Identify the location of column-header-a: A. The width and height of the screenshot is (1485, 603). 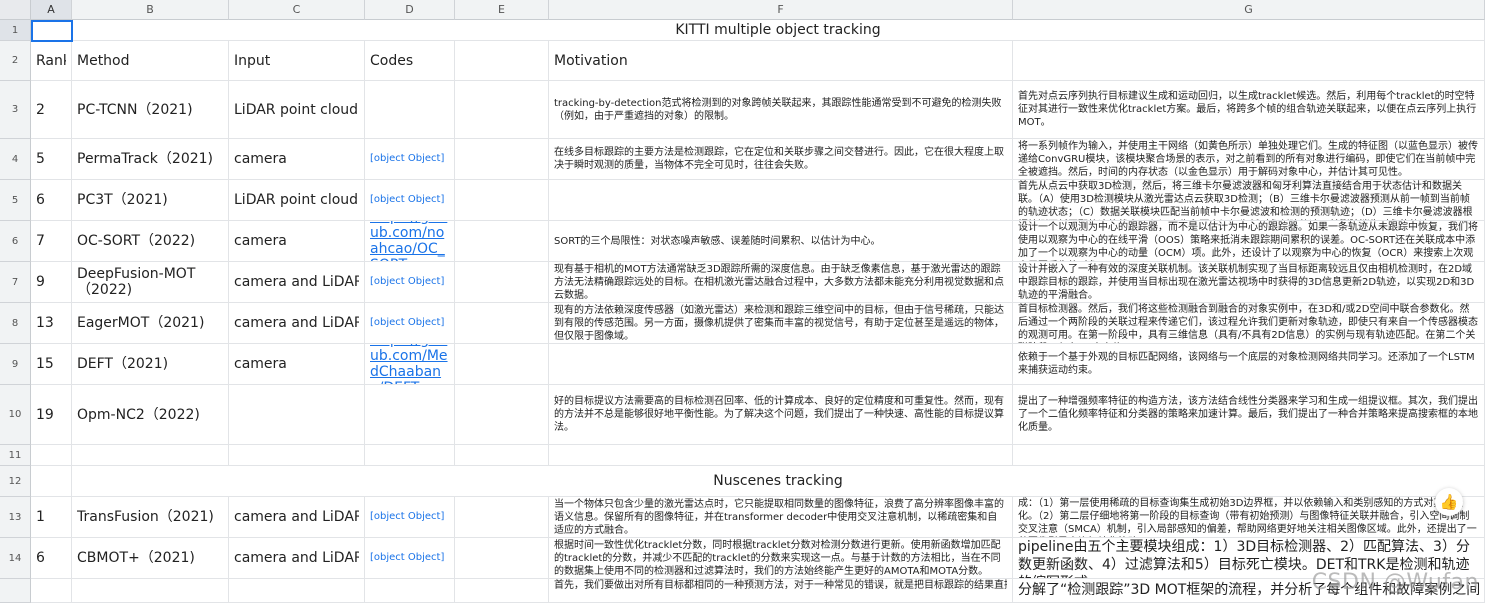
(51, 10).